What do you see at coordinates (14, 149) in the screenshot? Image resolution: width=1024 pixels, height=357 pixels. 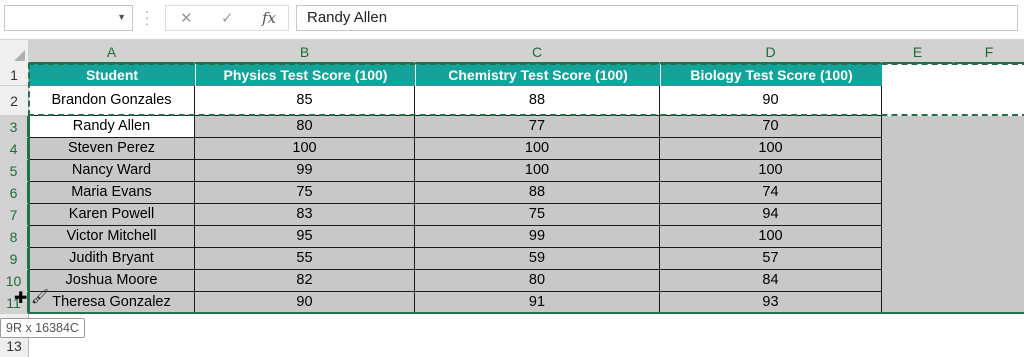 I see `row-header-4: 4` at bounding box center [14, 149].